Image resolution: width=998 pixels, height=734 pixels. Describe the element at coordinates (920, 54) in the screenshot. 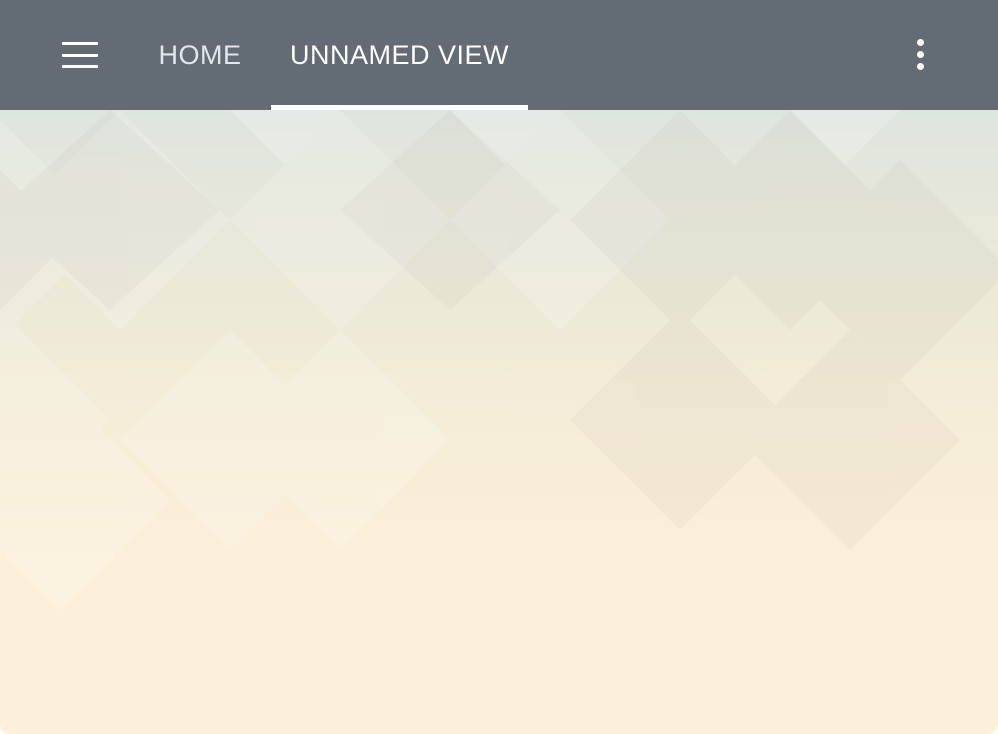

I see `more-options-button` at that location.